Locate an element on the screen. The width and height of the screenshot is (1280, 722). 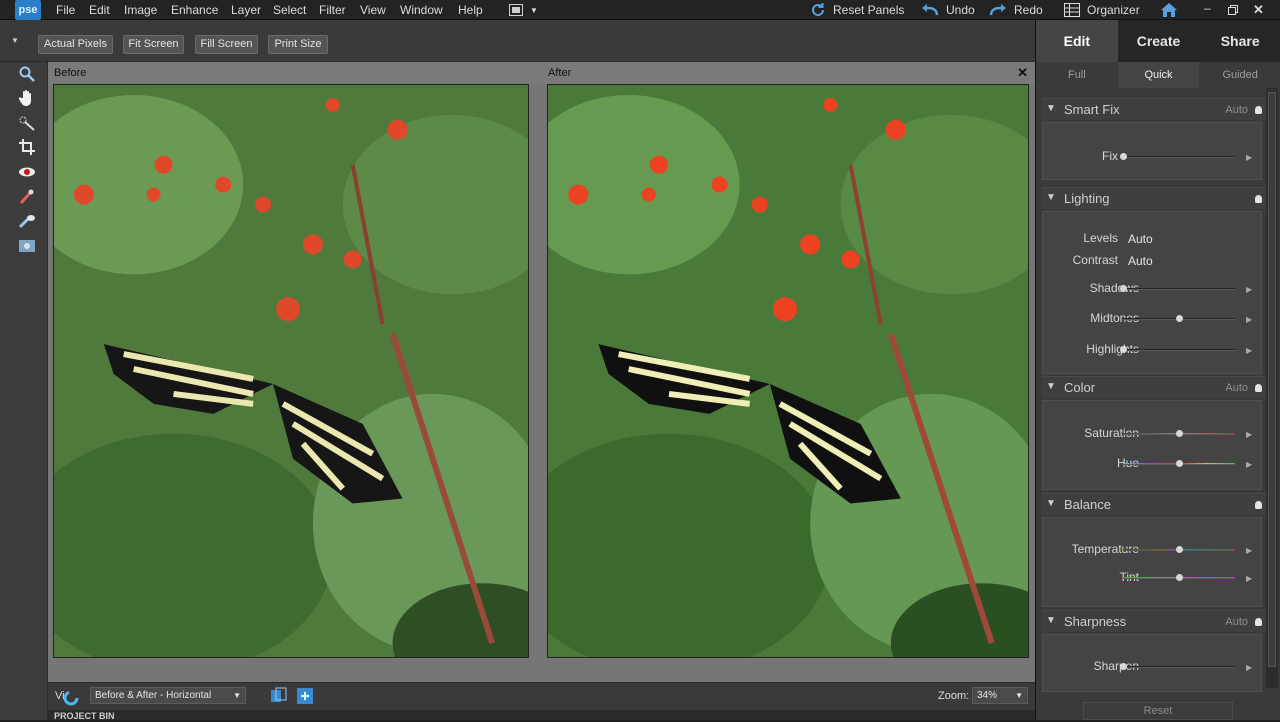
crop-tool is located at coordinates (27, 148).